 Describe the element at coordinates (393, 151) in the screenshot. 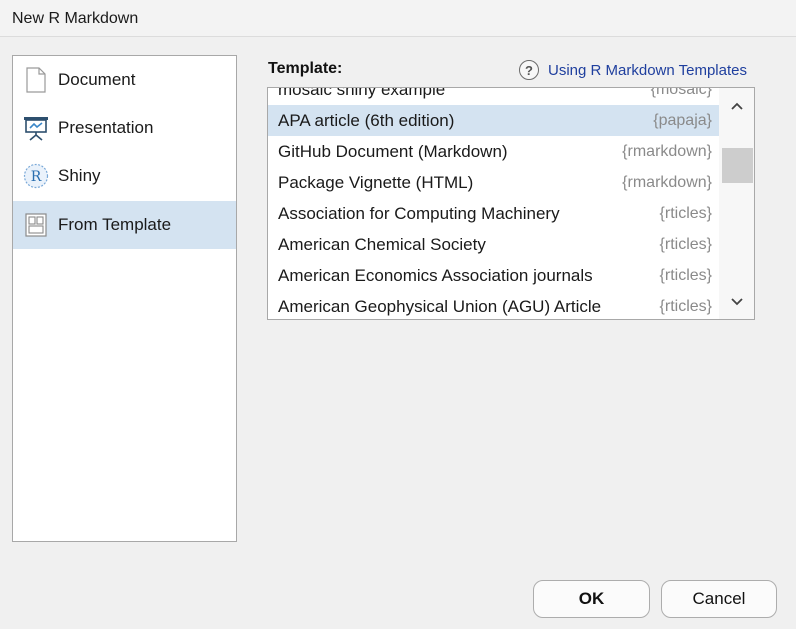

I see `template-name: GitHub Document (Markdown)` at that location.